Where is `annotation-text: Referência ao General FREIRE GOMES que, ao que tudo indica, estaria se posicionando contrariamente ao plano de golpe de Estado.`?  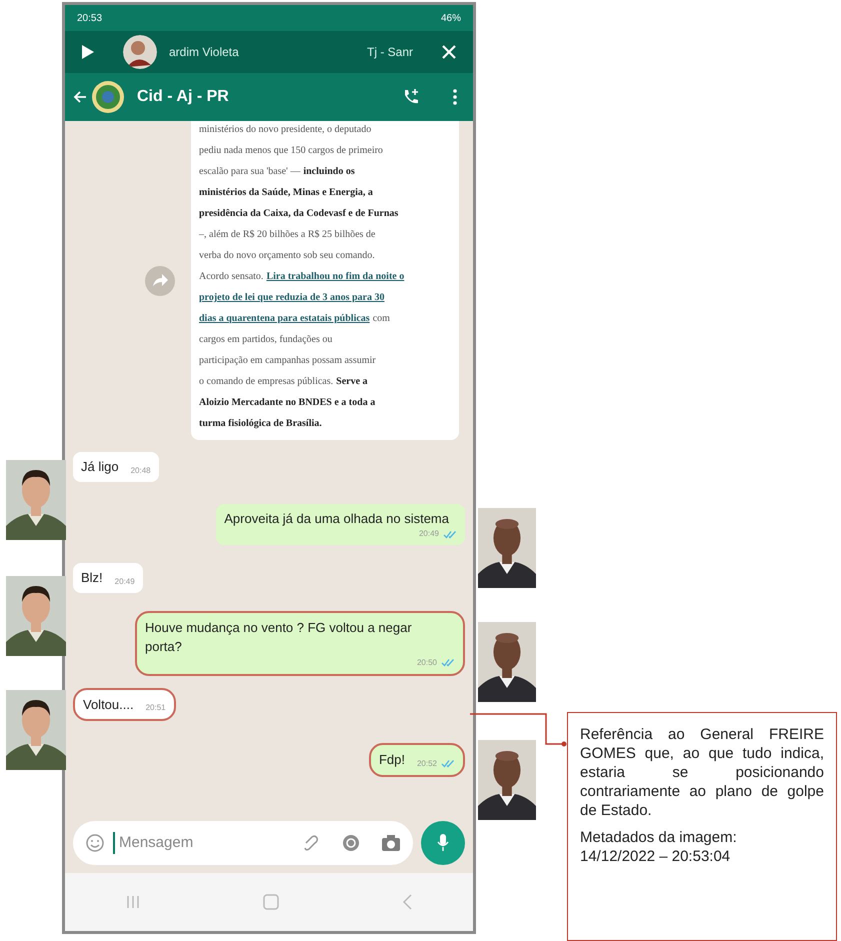 annotation-text: Referência ao General FREIRE GOMES que, ao que tudo indica, estaria se posicionando contrariamente ao plano de golpe de Estado. is located at coordinates (702, 772).